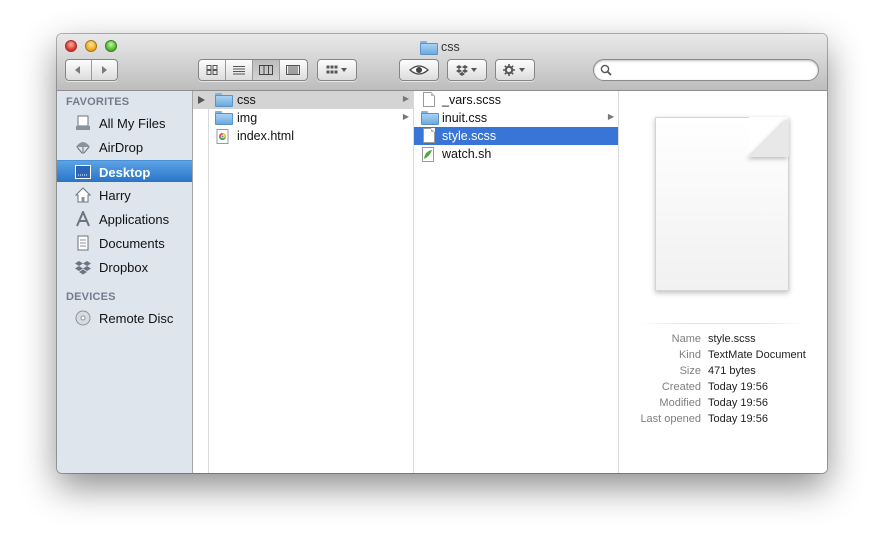  I want to click on gear-icon, so click(514, 70).